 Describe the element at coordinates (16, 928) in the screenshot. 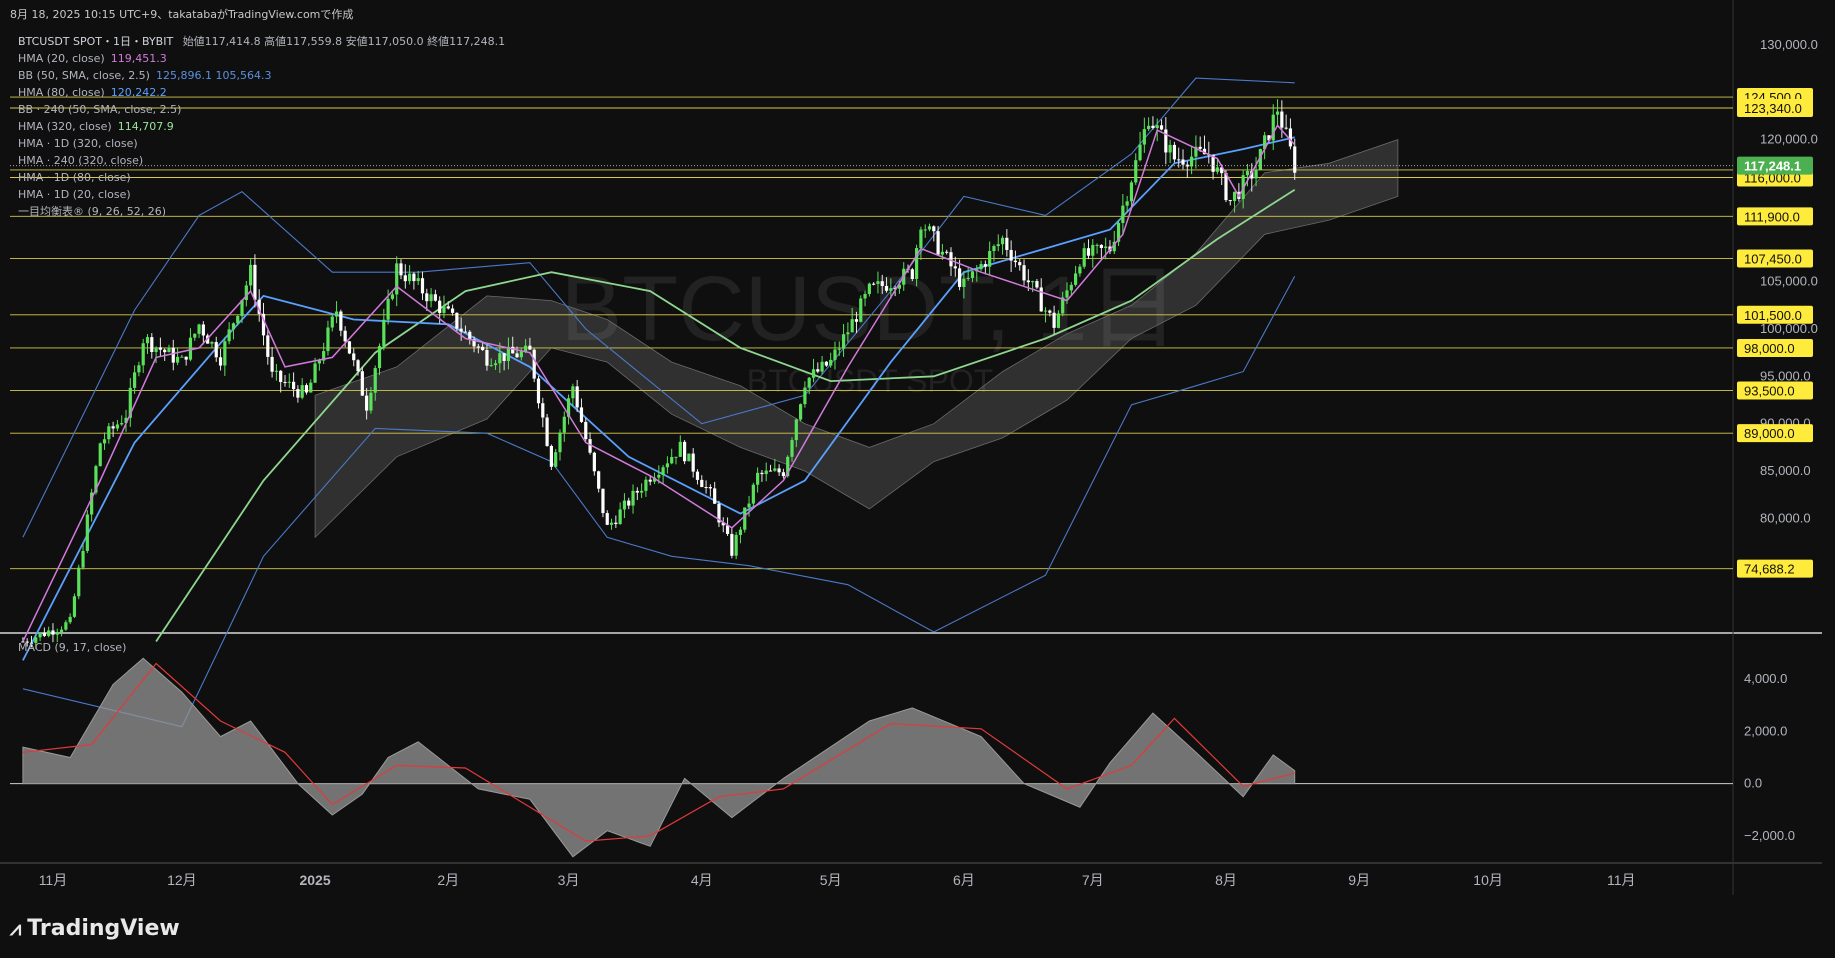

I see `tradingview-mark-icon: ⩘` at that location.